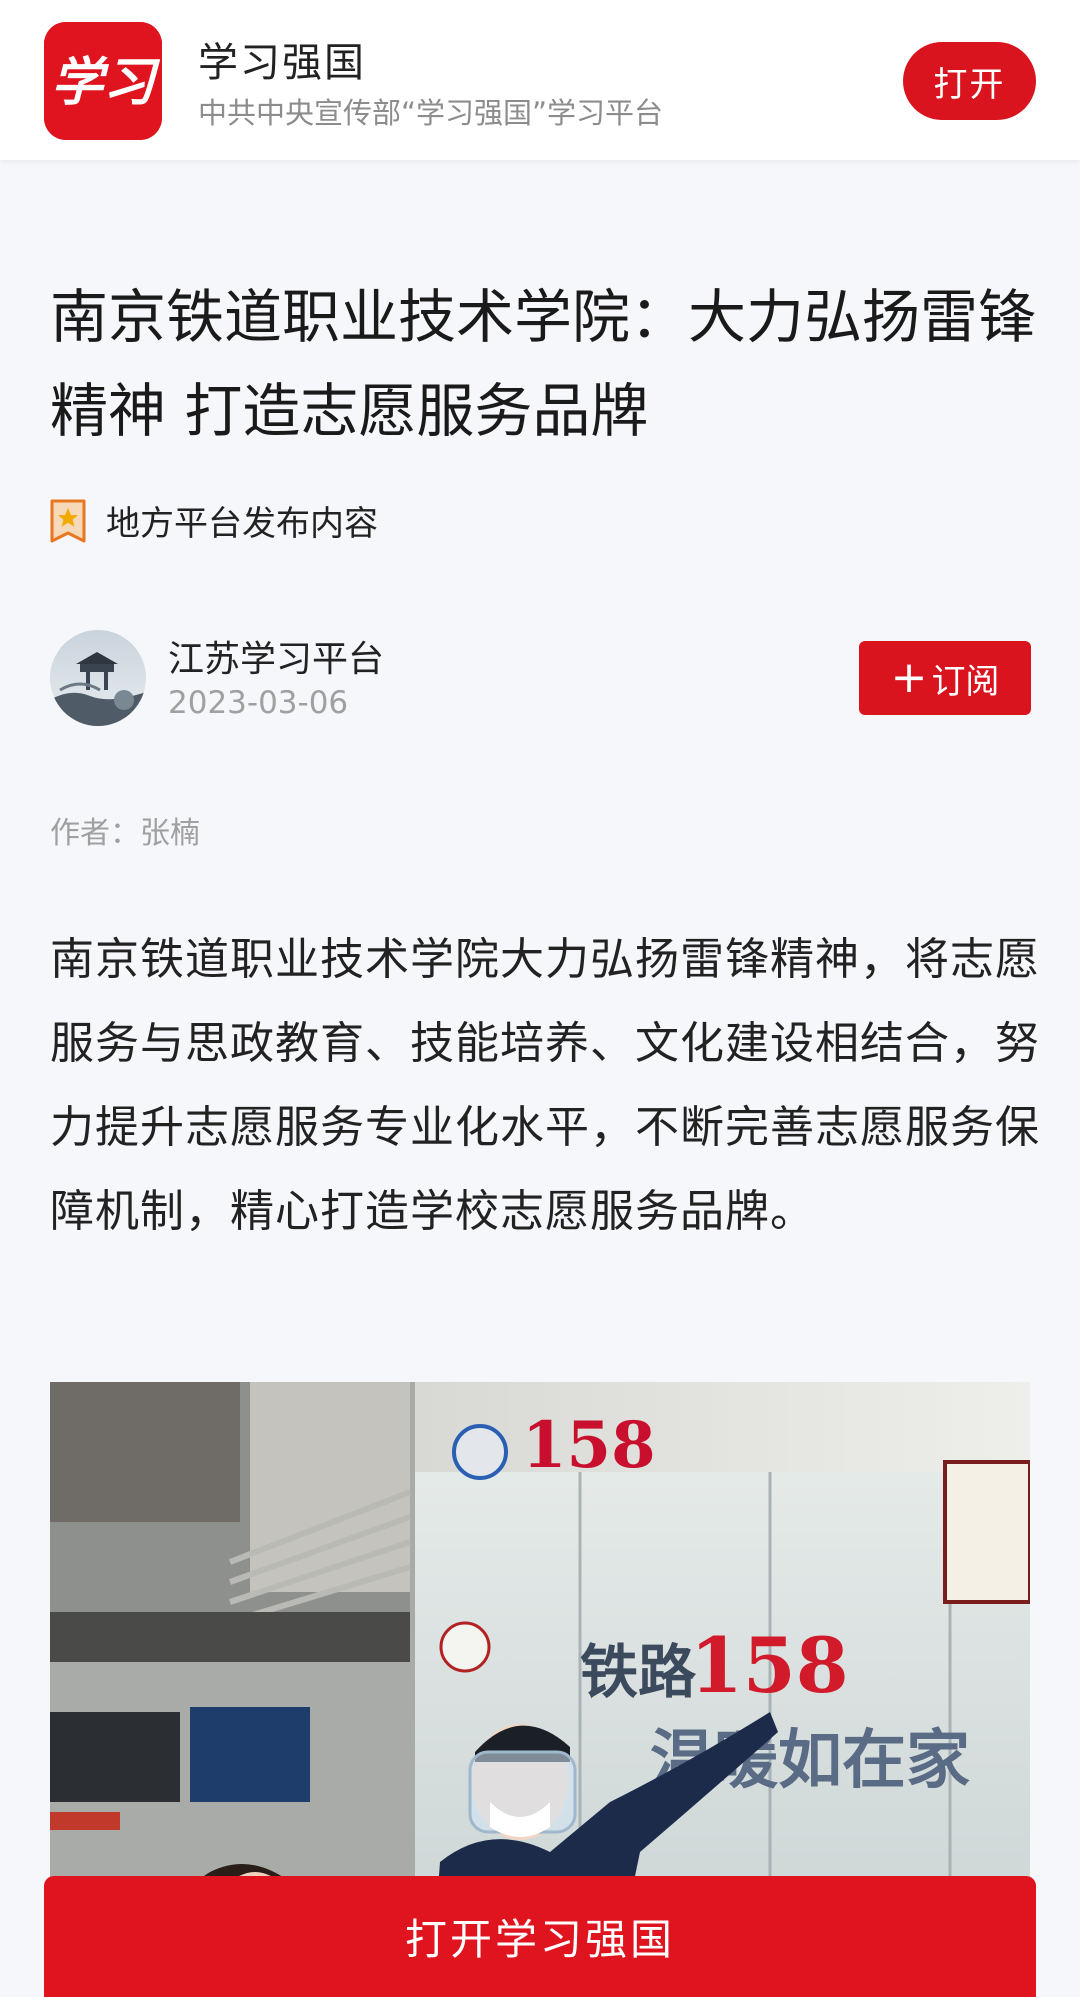 The image size is (1080, 1997). Describe the element at coordinates (242, 524) in the screenshot. I see `source-tag-text: 地方平台发布内容` at that location.